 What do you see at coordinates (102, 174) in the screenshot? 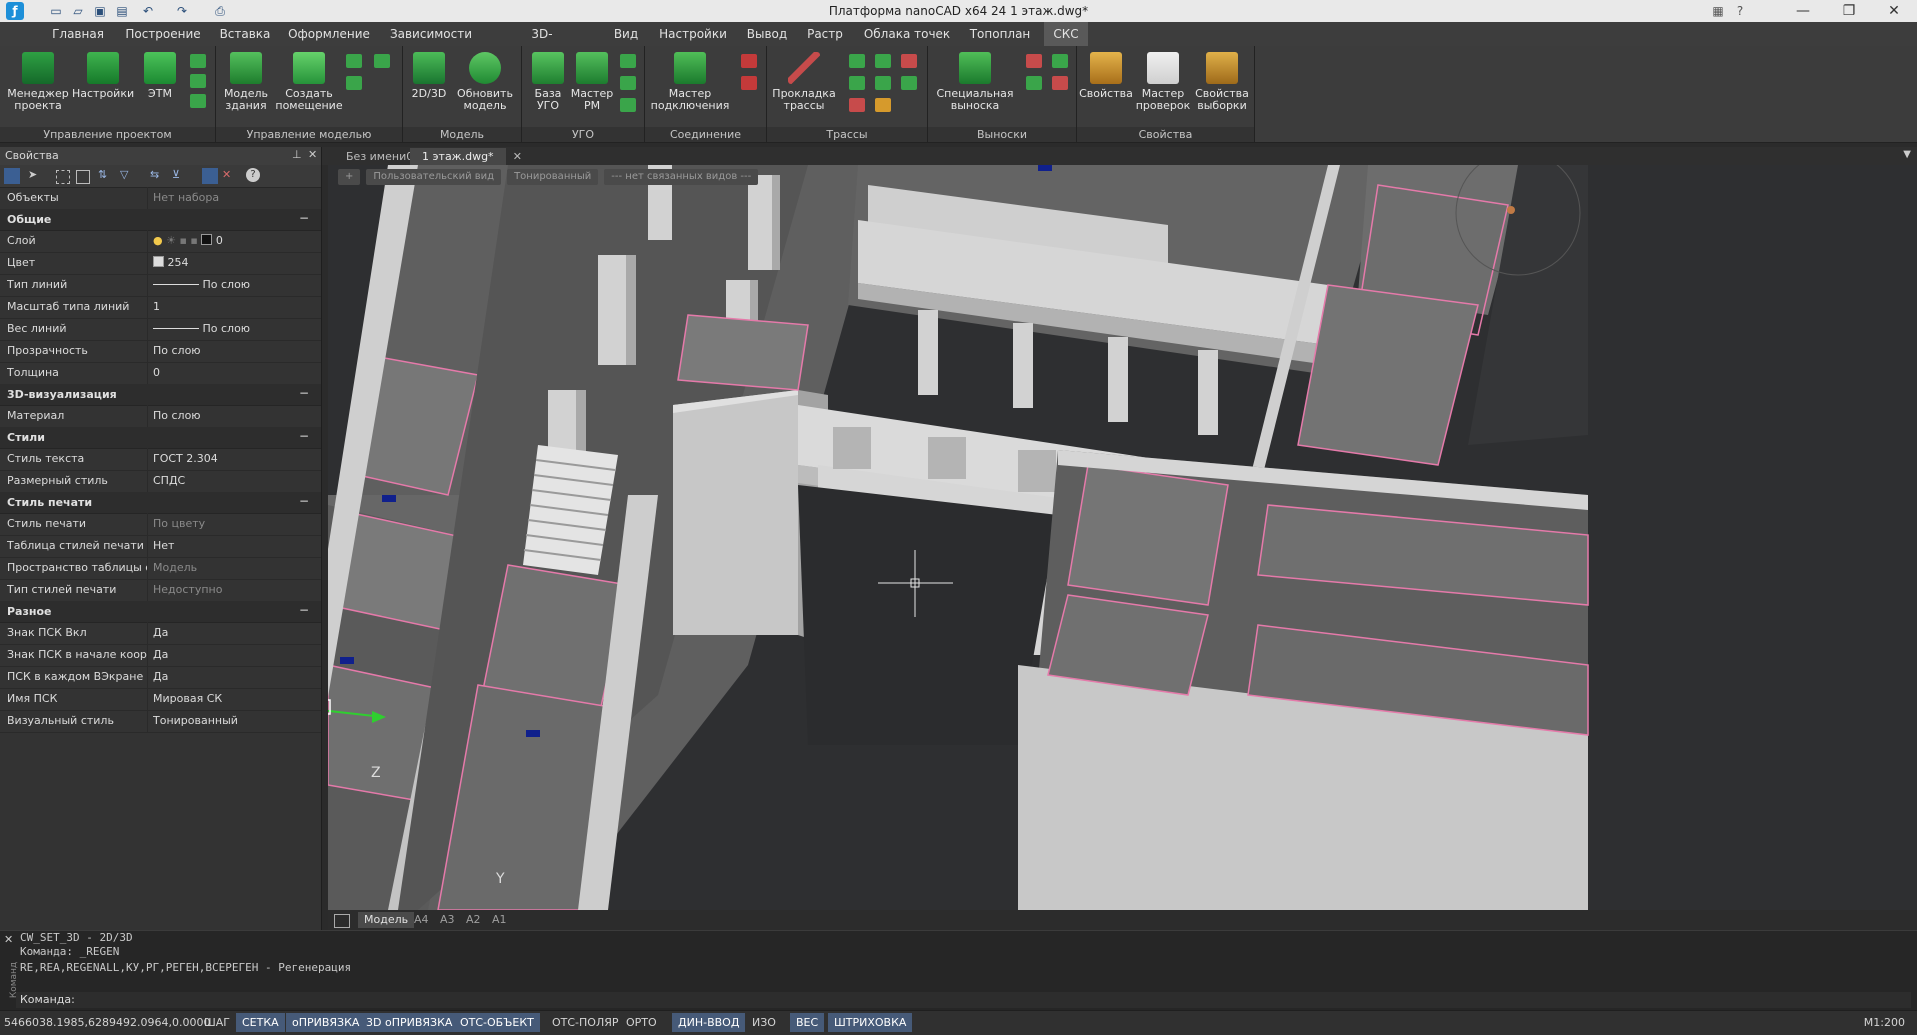
I see `filter-icon: ⇅` at bounding box center [102, 174].